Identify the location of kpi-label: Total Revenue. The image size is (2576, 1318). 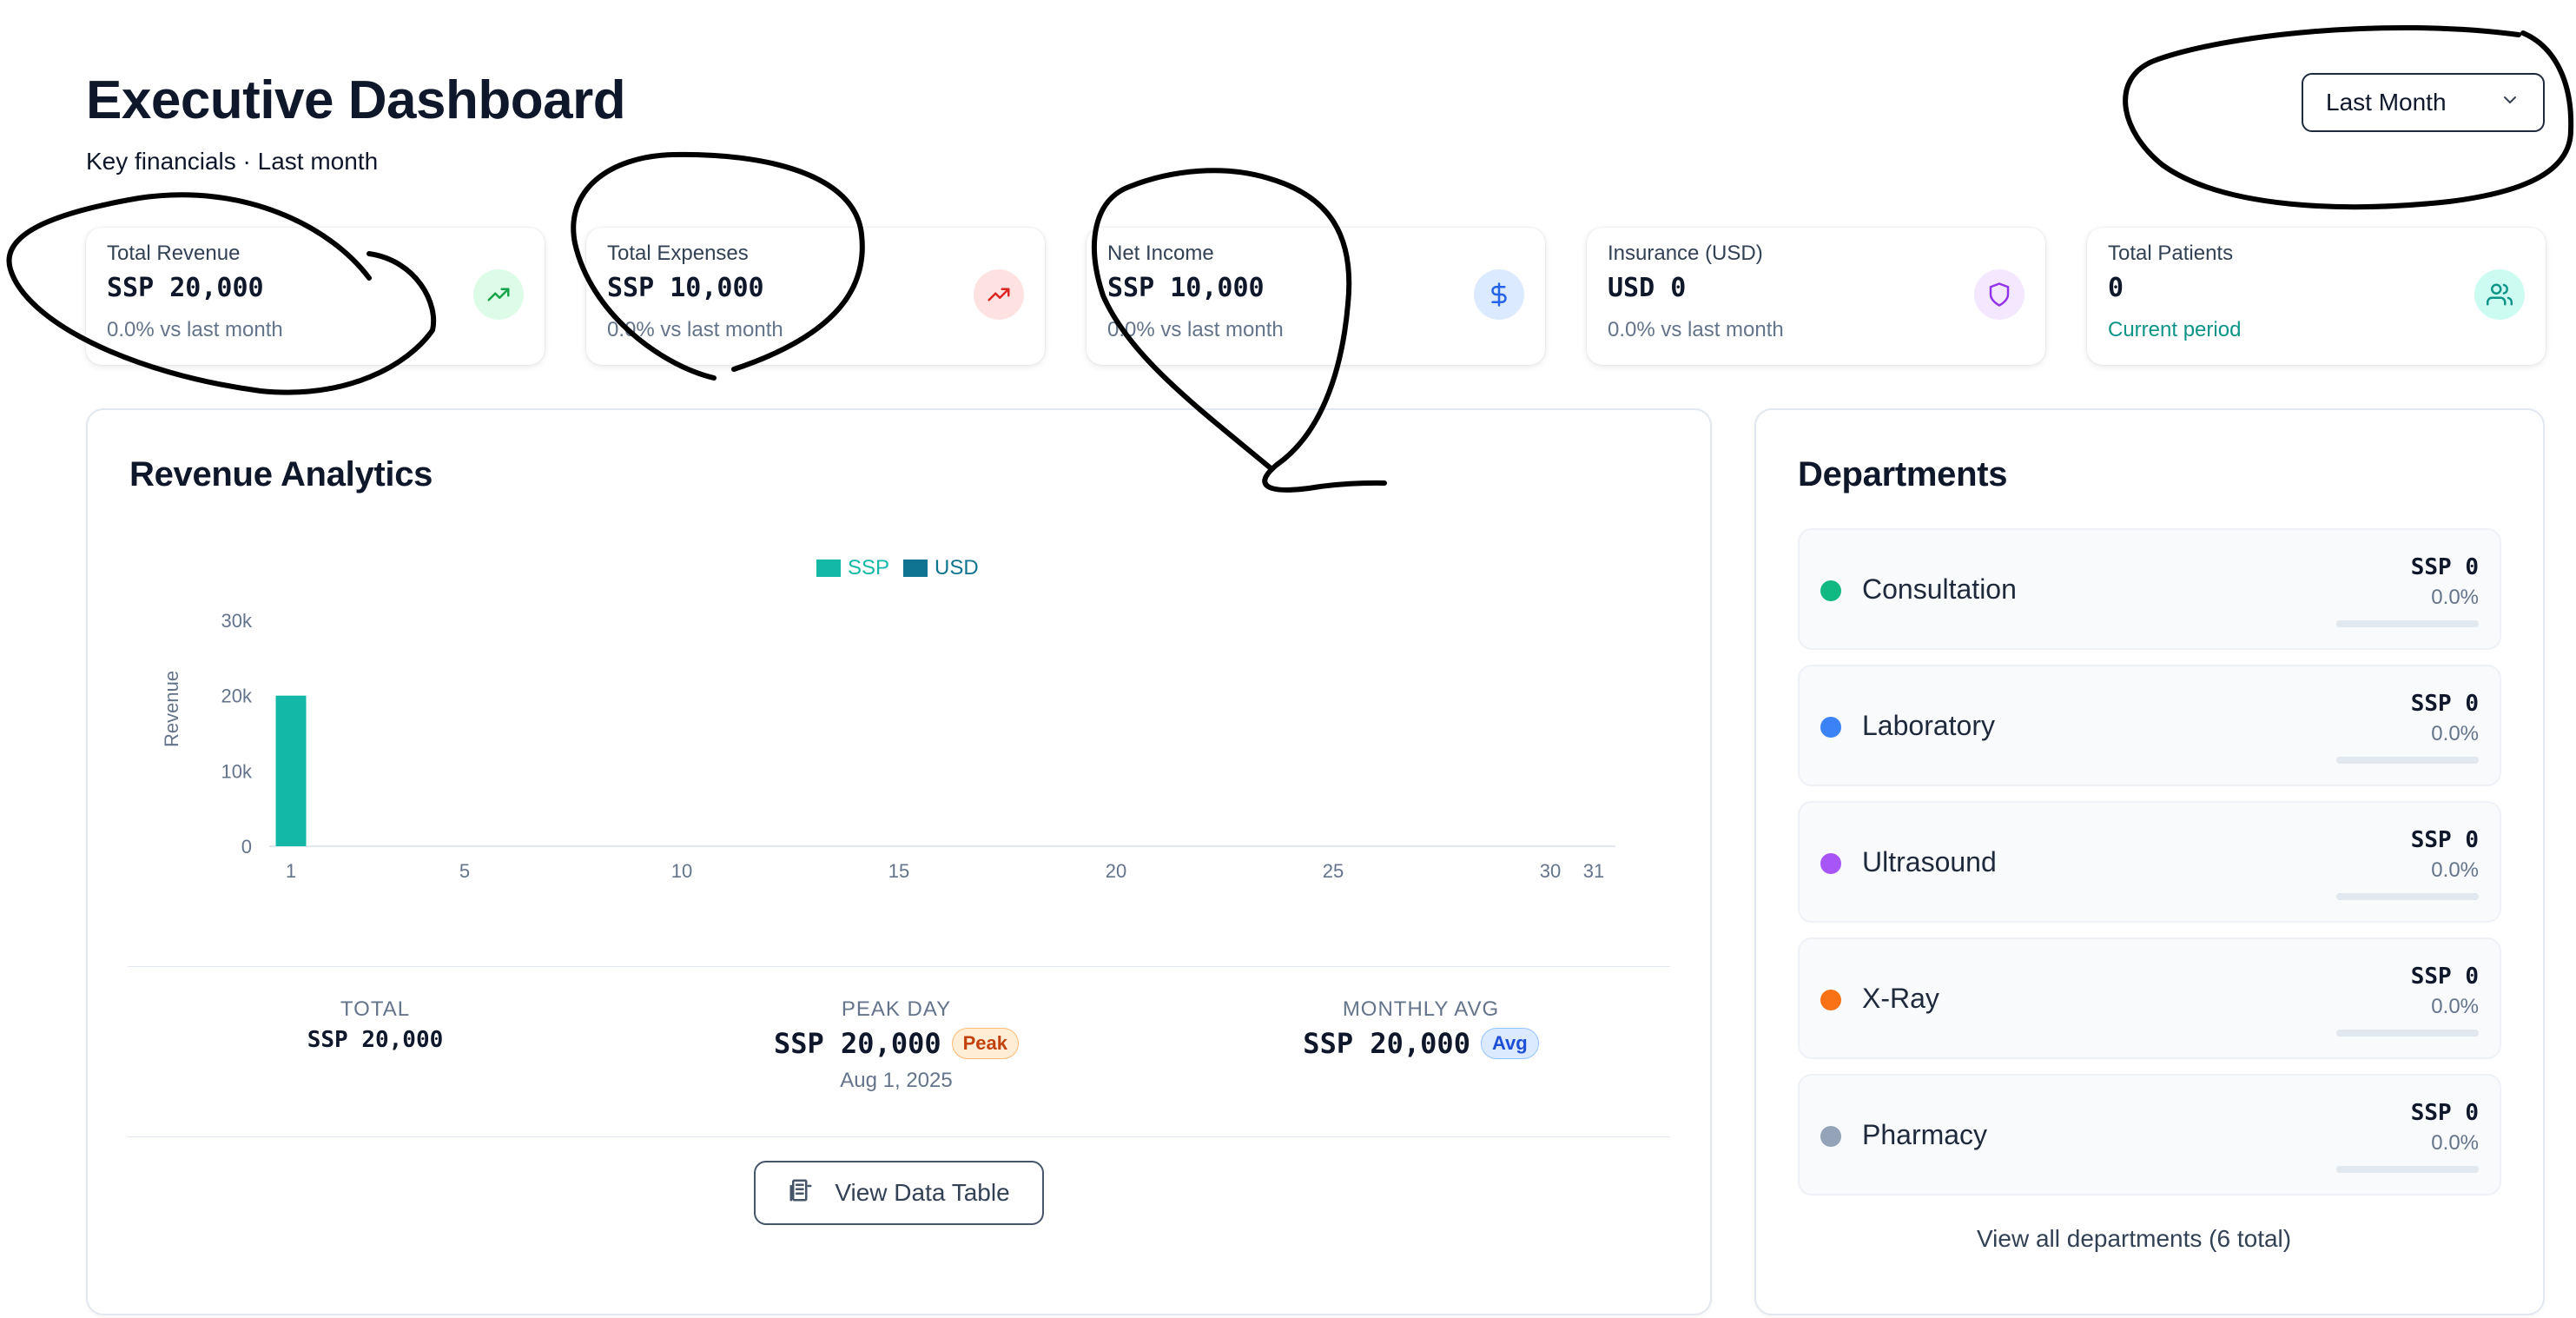
(174, 253).